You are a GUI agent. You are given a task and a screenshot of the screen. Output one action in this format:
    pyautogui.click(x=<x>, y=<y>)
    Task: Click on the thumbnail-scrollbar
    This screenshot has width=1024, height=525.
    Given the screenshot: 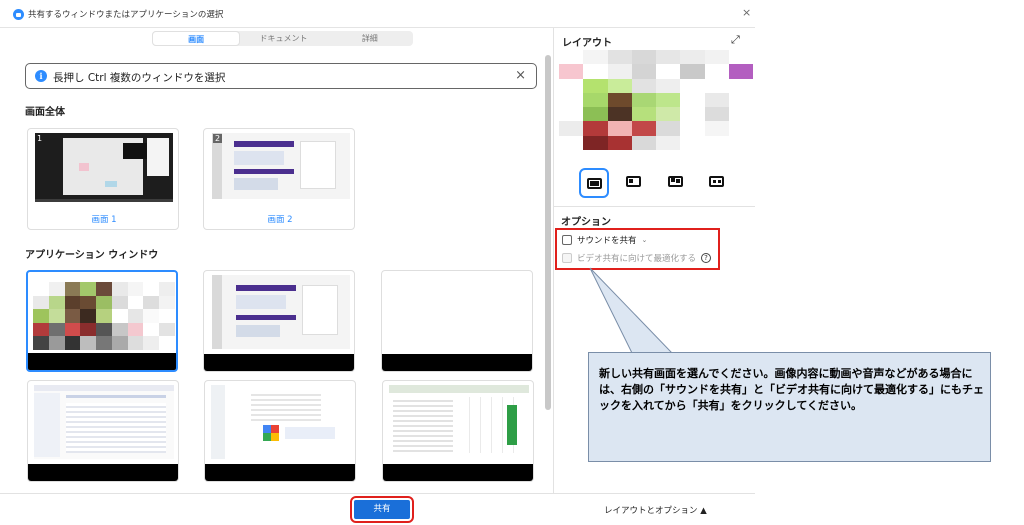 What is the action you would take?
    pyautogui.click(x=548, y=232)
    